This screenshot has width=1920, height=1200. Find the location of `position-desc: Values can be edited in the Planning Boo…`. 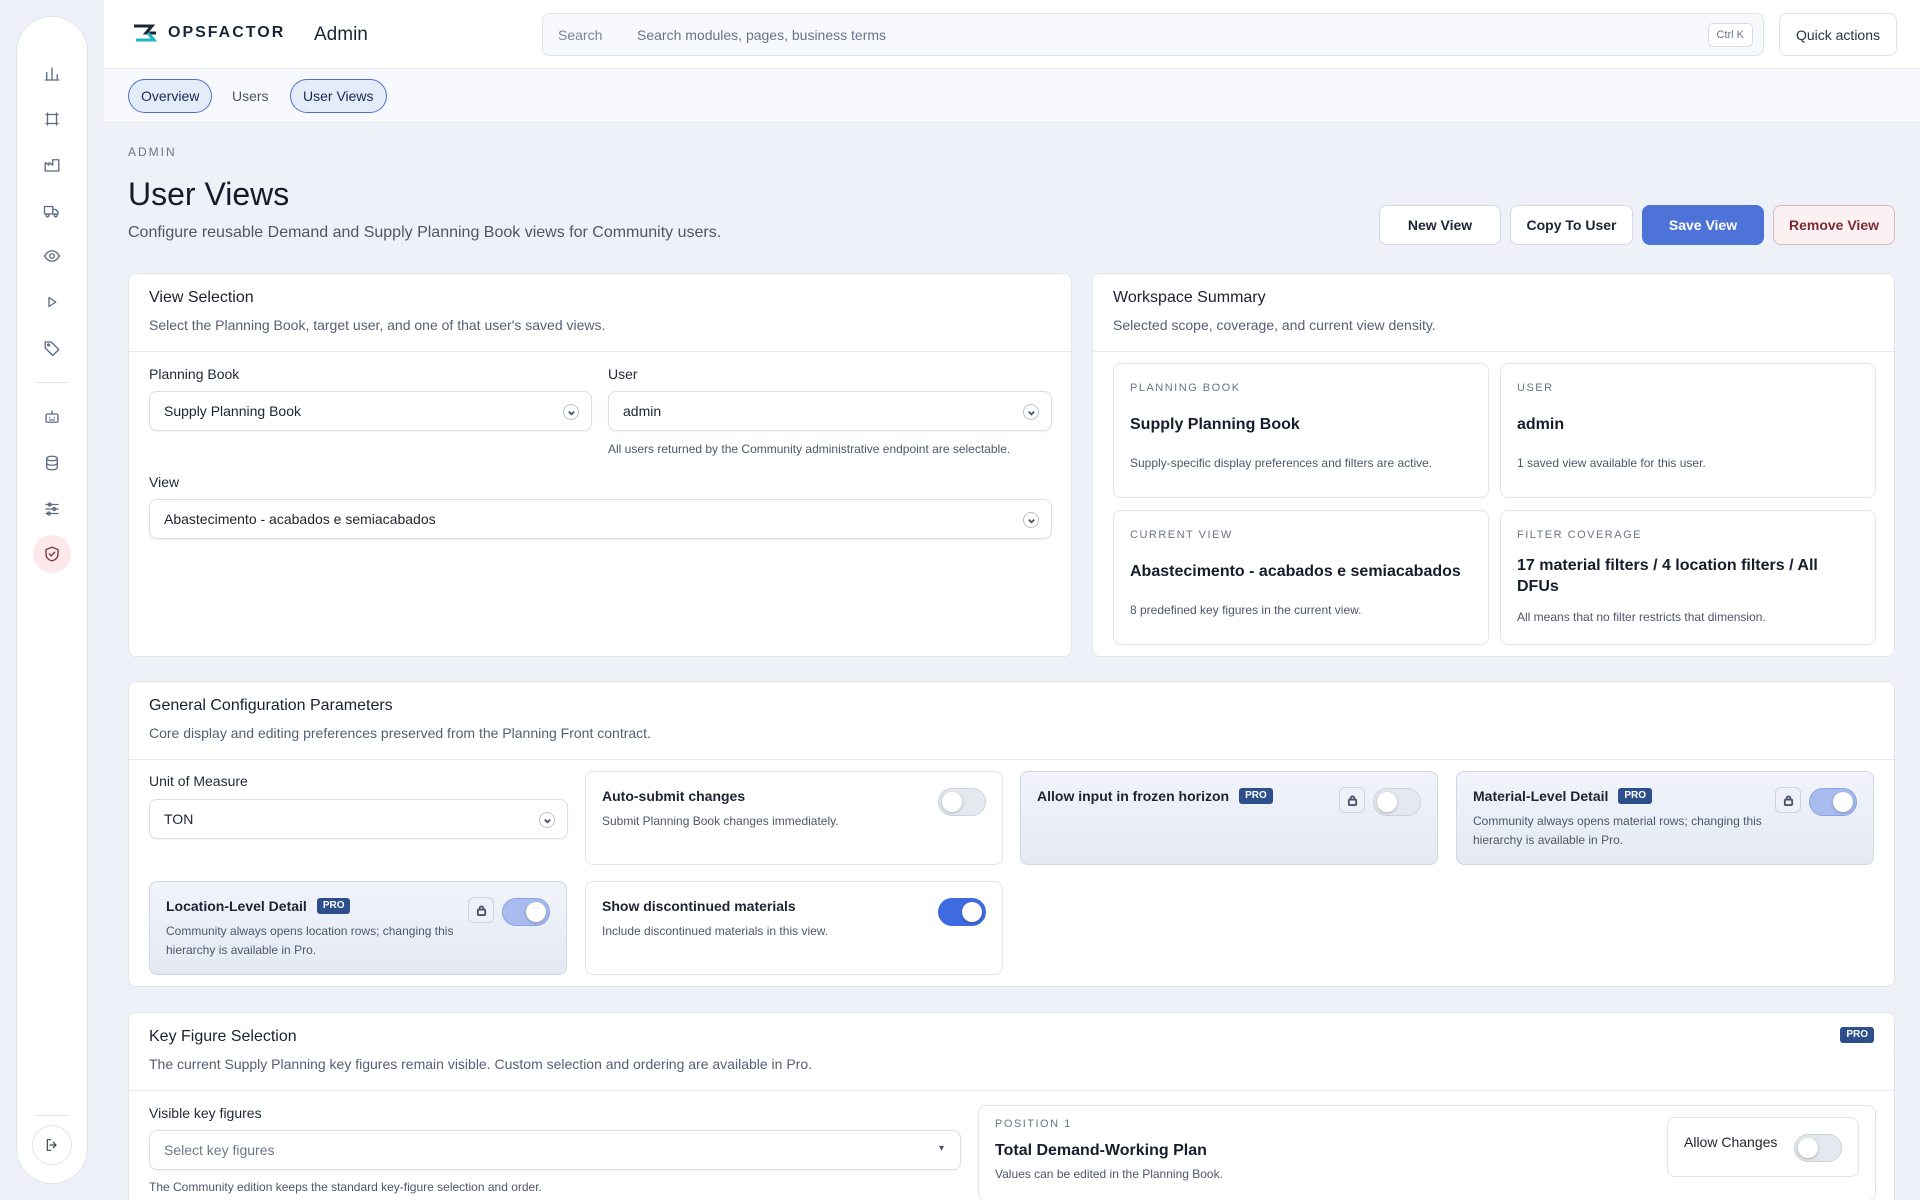

position-desc: Values can be edited in the Planning Boo… is located at coordinates (1109, 1174).